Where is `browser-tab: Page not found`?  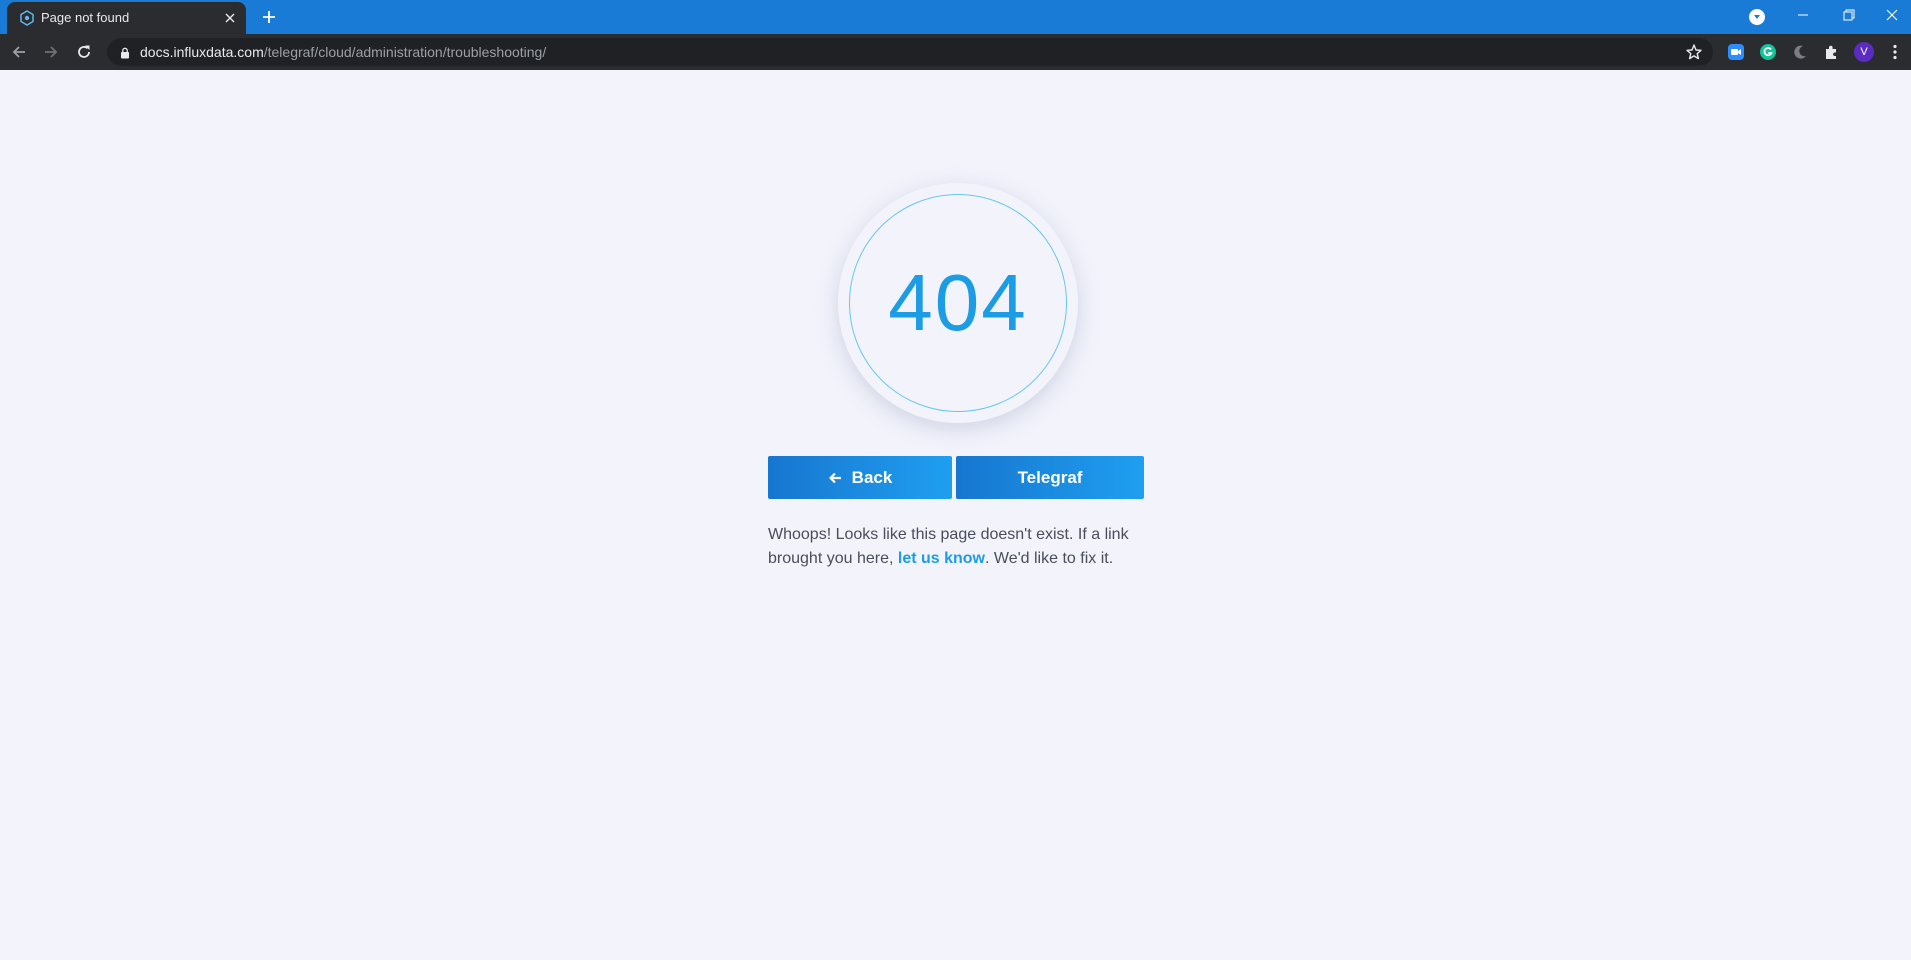 browser-tab: Page not found is located at coordinates (126, 18).